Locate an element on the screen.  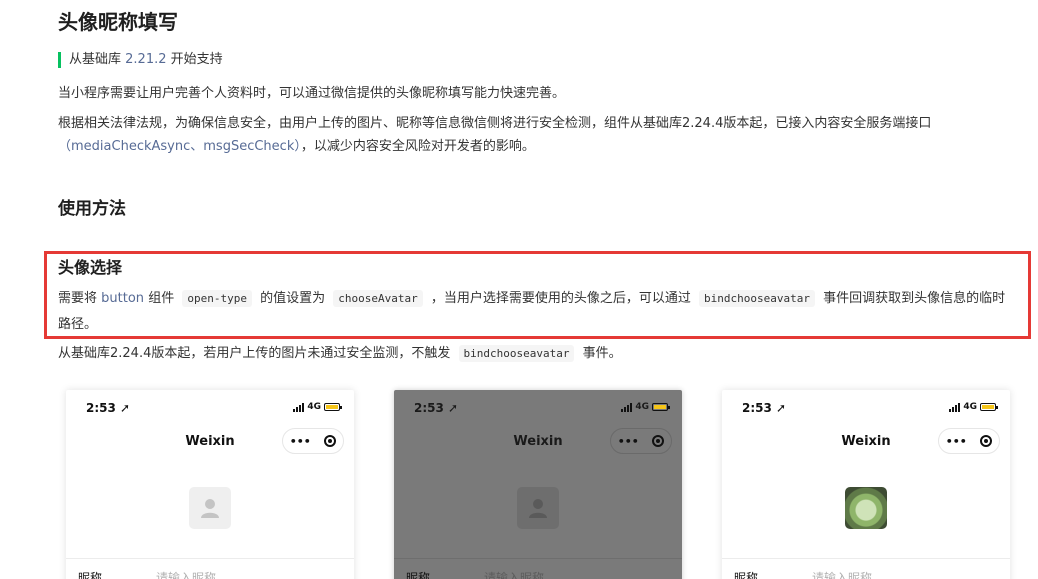
code-bindchooseavatar: bindchooseavatar is located at coordinates (757, 298).